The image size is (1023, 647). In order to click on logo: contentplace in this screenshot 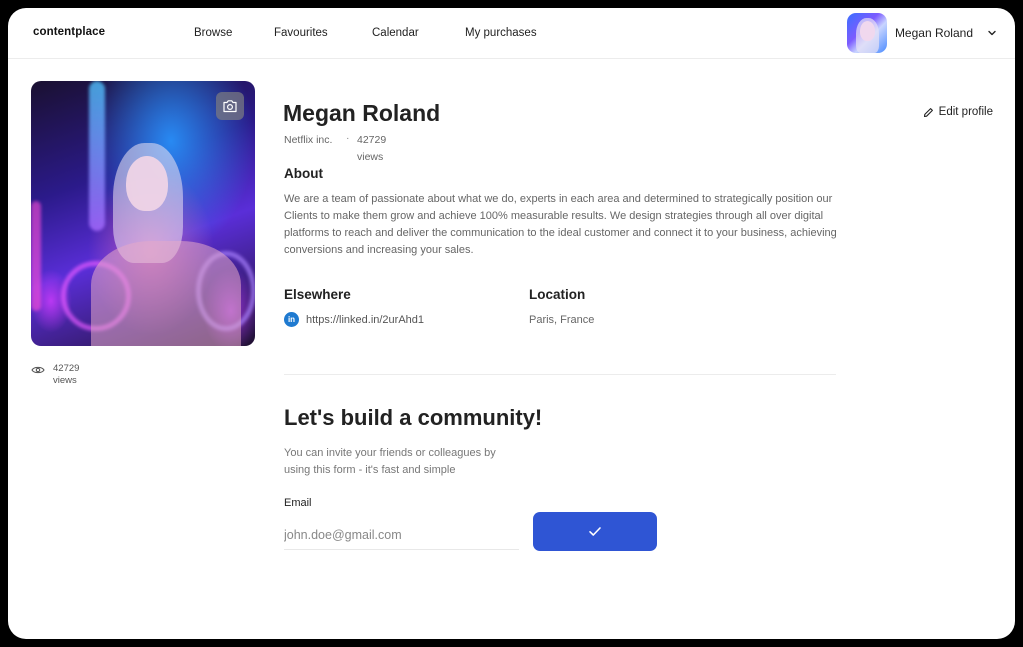, I will do `click(69, 32)`.